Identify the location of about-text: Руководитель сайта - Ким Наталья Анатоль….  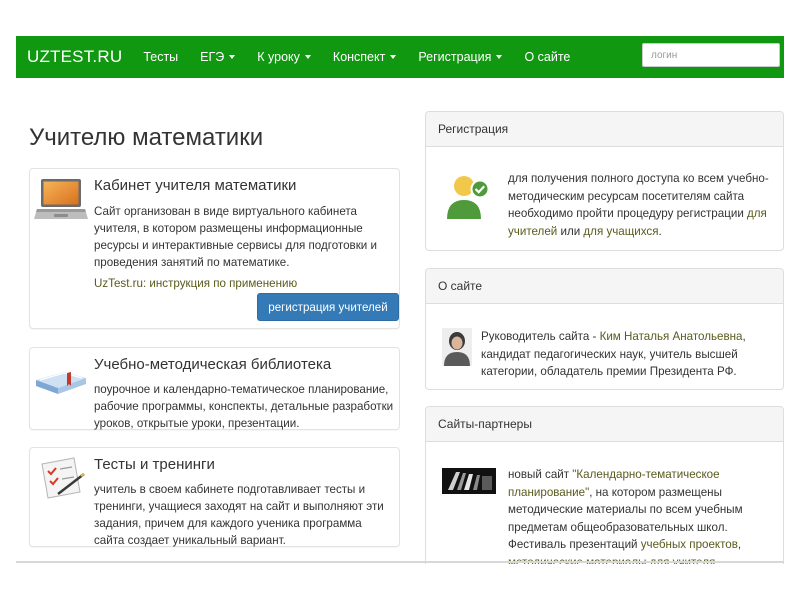
(628, 354).